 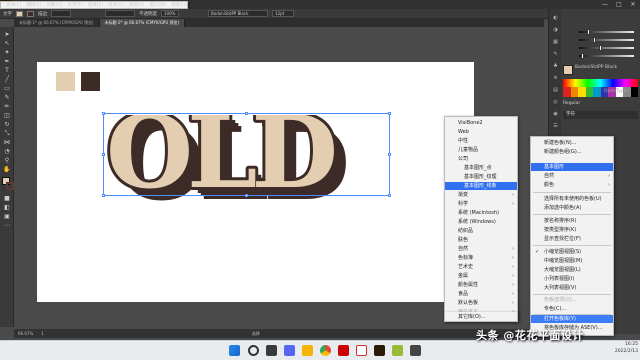 What do you see at coordinates (283, 13) in the screenshot?
I see `font-size-field: 12pt` at bounding box center [283, 13].